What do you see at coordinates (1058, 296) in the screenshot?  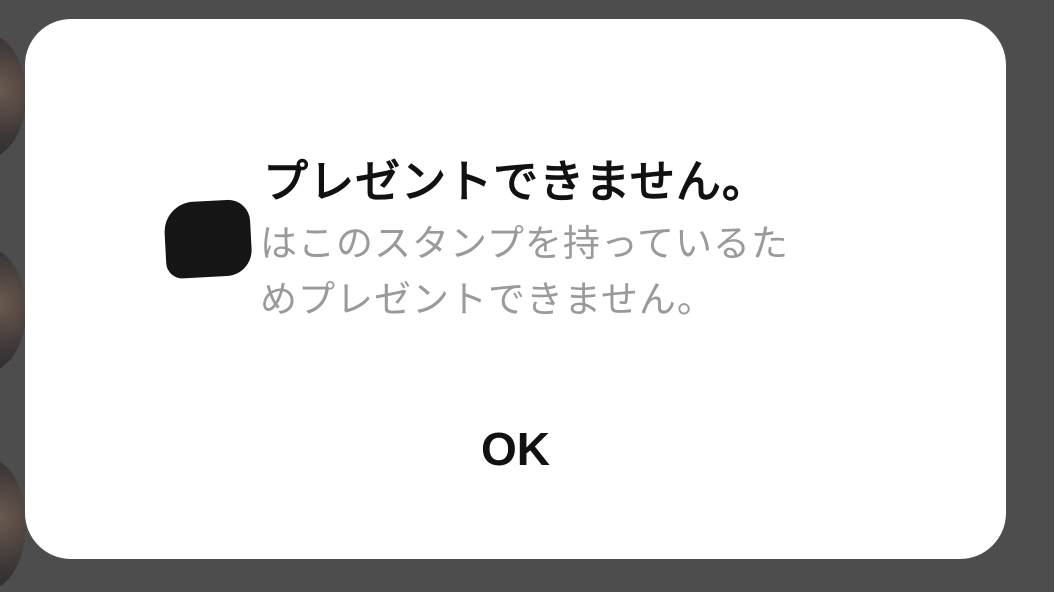 I see `screen-edge` at bounding box center [1058, 296].